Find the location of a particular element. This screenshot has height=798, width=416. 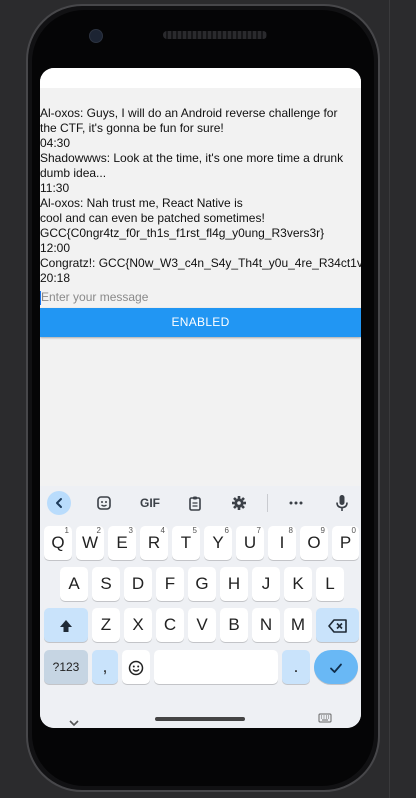

home-gesture-bar is located at coordinates (200, 719).